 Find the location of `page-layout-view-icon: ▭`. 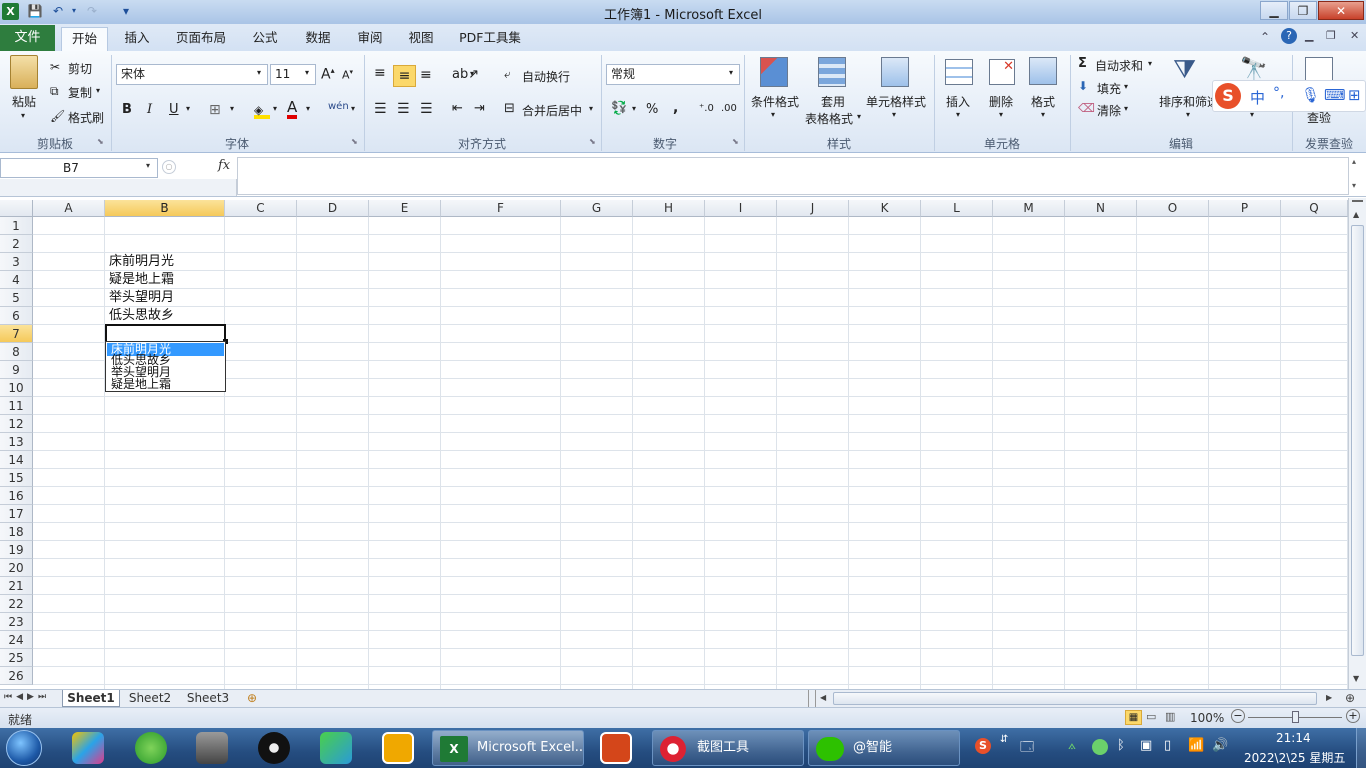

page-layout-view-icon: ▭ is located at coordinates (1151, 716).